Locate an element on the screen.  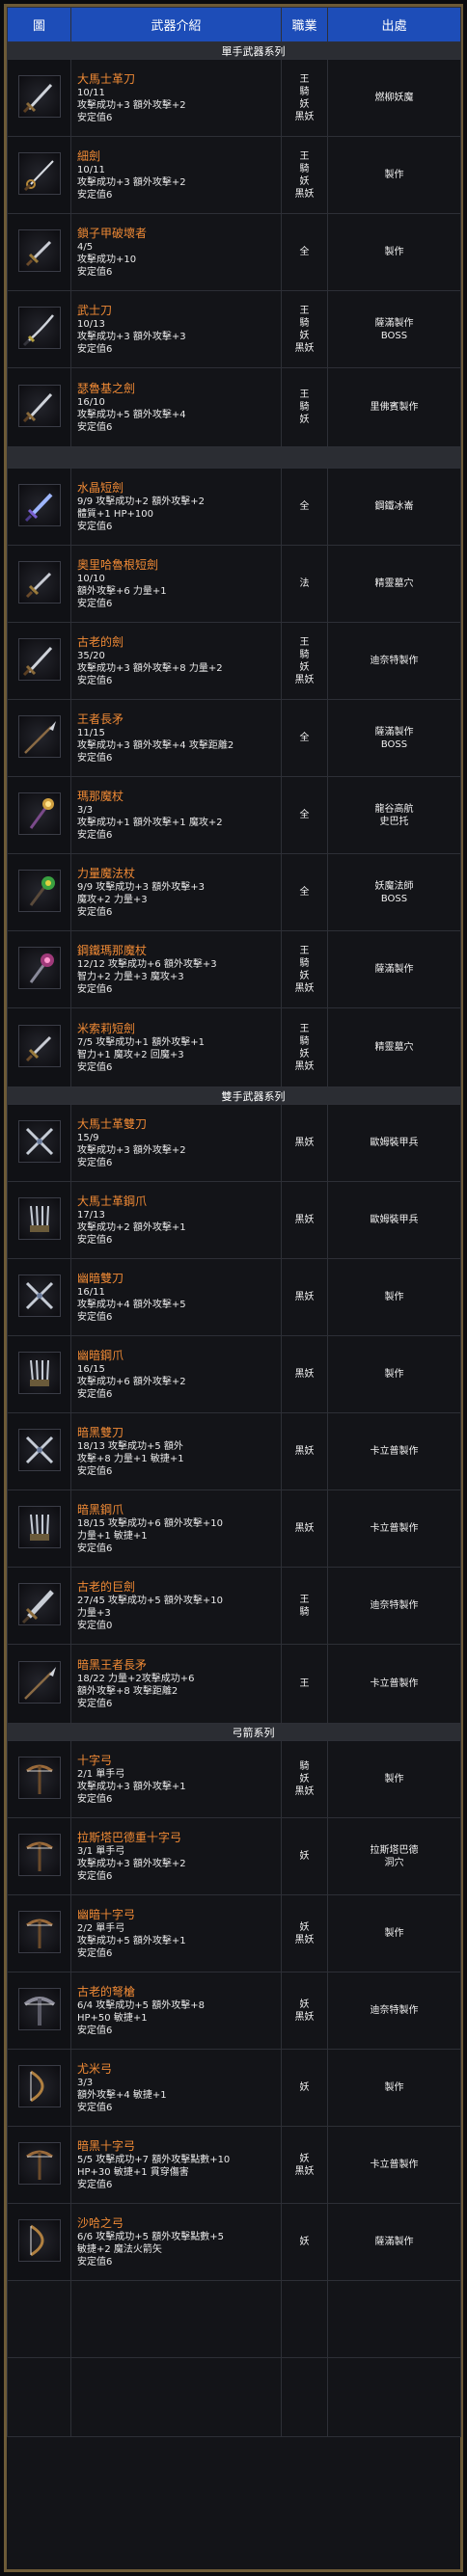
weapon-stat-line: 5/5 攻擊成功+7 額外攻擊點數+10 is located at coordinates (154, 2160).